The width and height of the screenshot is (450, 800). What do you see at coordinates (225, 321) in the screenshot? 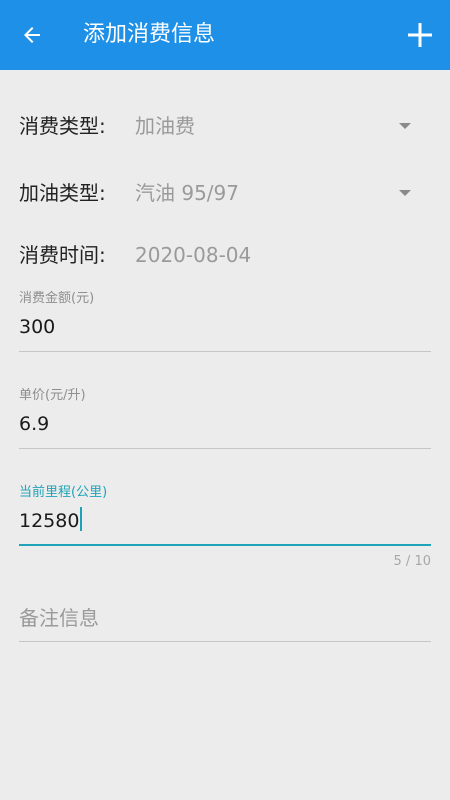
I see `amount-field: 消费金额(元) 300` at bounding box center [225, 321].